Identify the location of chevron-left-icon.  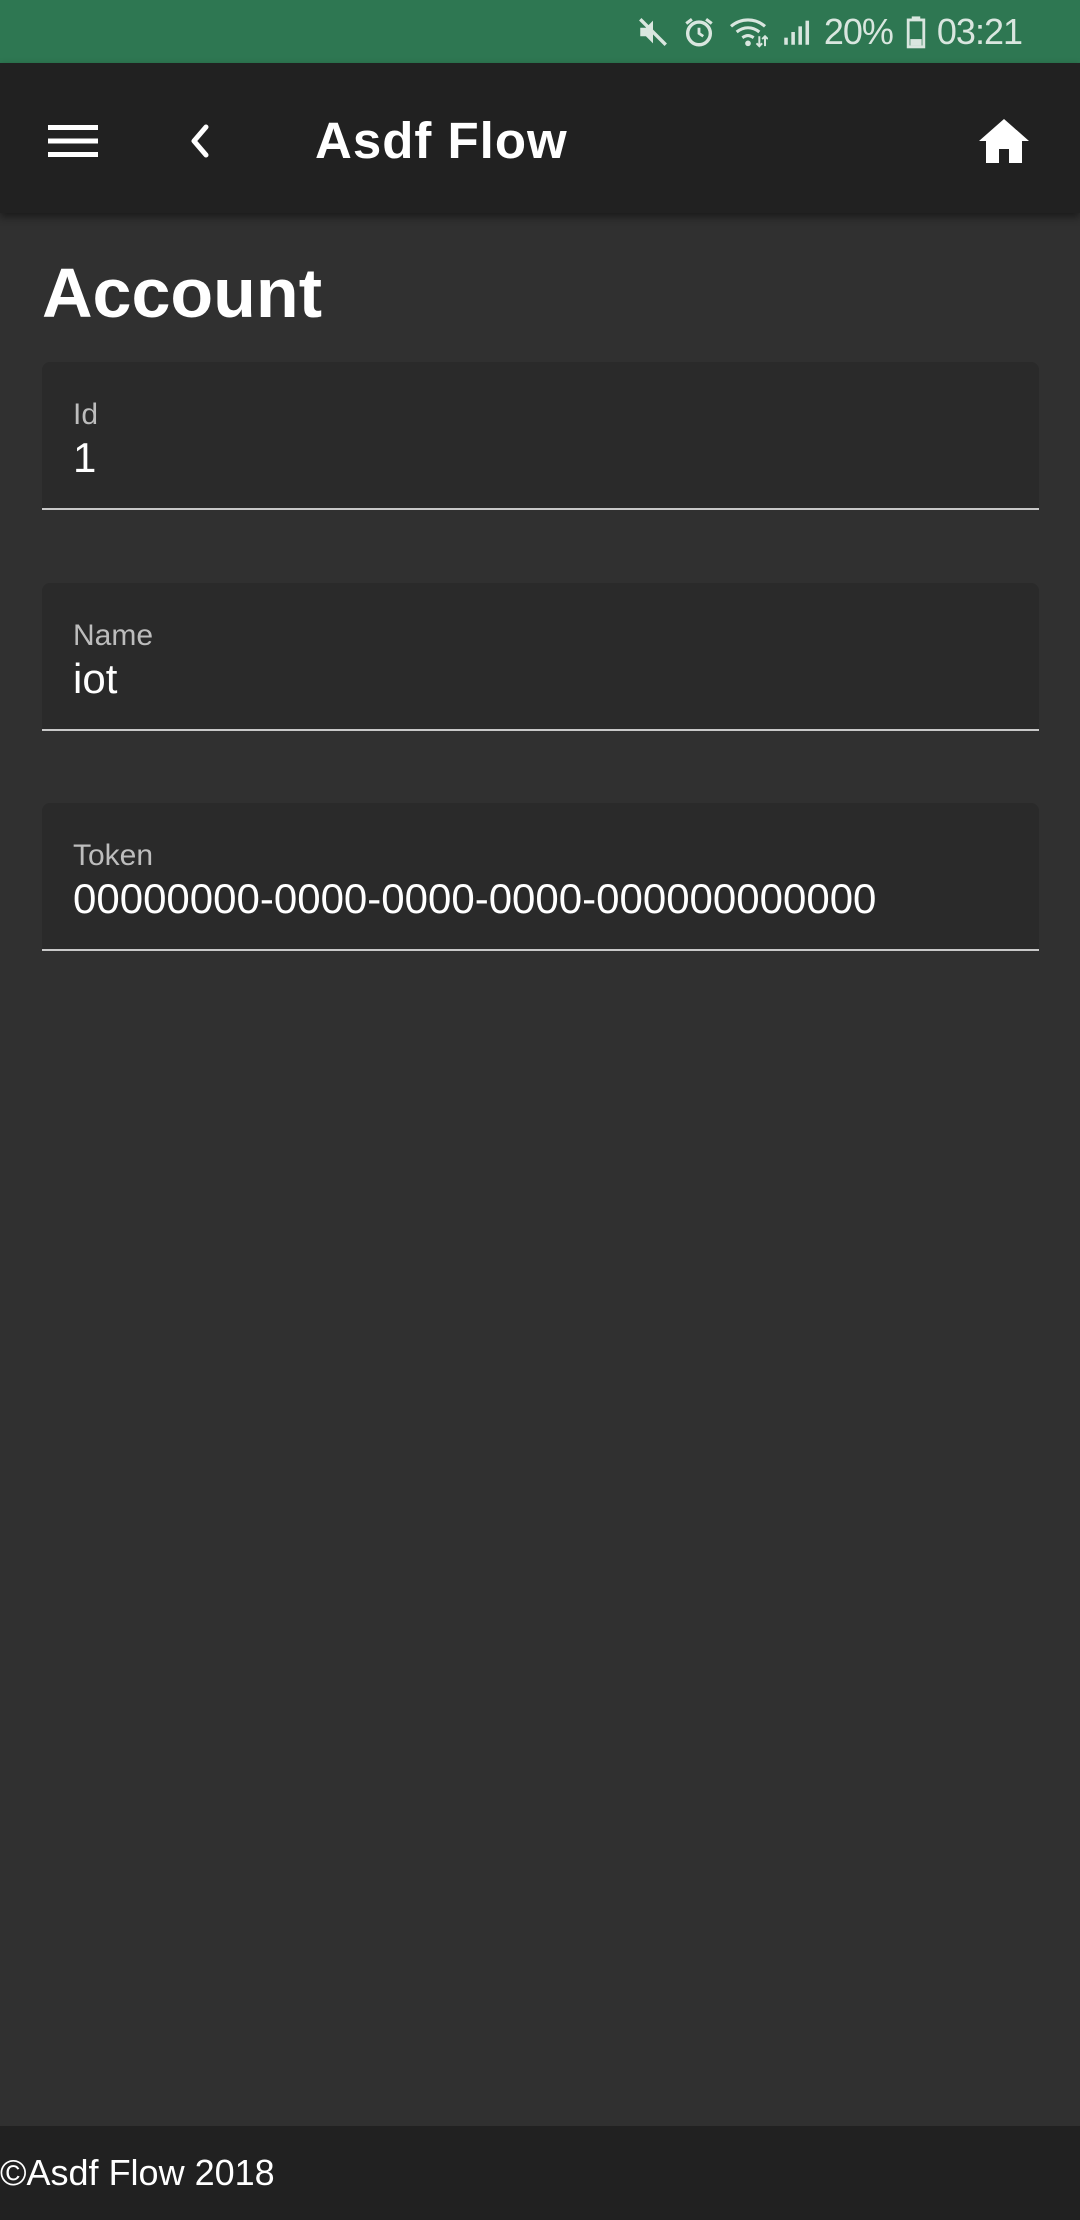
(200, 141).